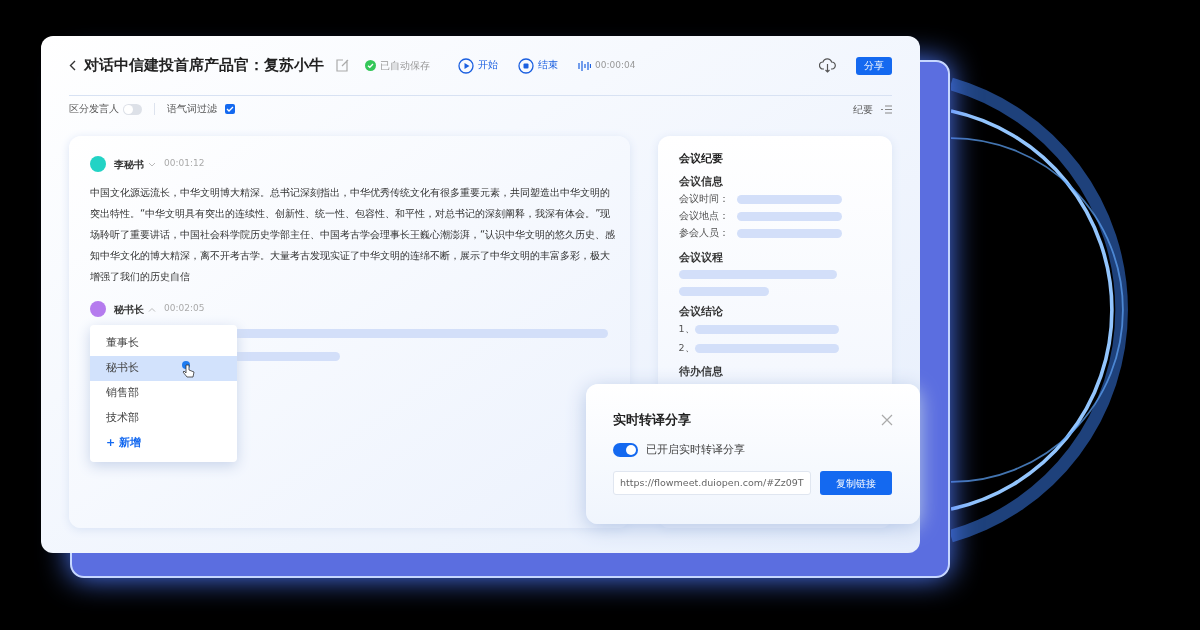  I want to click on transcript-paragraph: 中国文化源远流长，中华文明博大精深。总书记深刻指出，中华优秀传统文化有很多重要元素，共同塑造出中华文明的突出特性。“中华文明具有突出的连续性、创新性、统一性、包容性、和平性，对总书记的深刻阐释，我深有体会。”现场聆听了重要讲话，中国社会科学院历史学部主任、中国考古学会理事长王巍心潮澎湃，“认识中华文明的悠久历史、感知中华文化的博大精深，离不开考古学。大量考古发现实证了中华文明的连绵不断，展示了中华文明的丰富多彩，极大增强了我们的历史自信, so click(353, 235).